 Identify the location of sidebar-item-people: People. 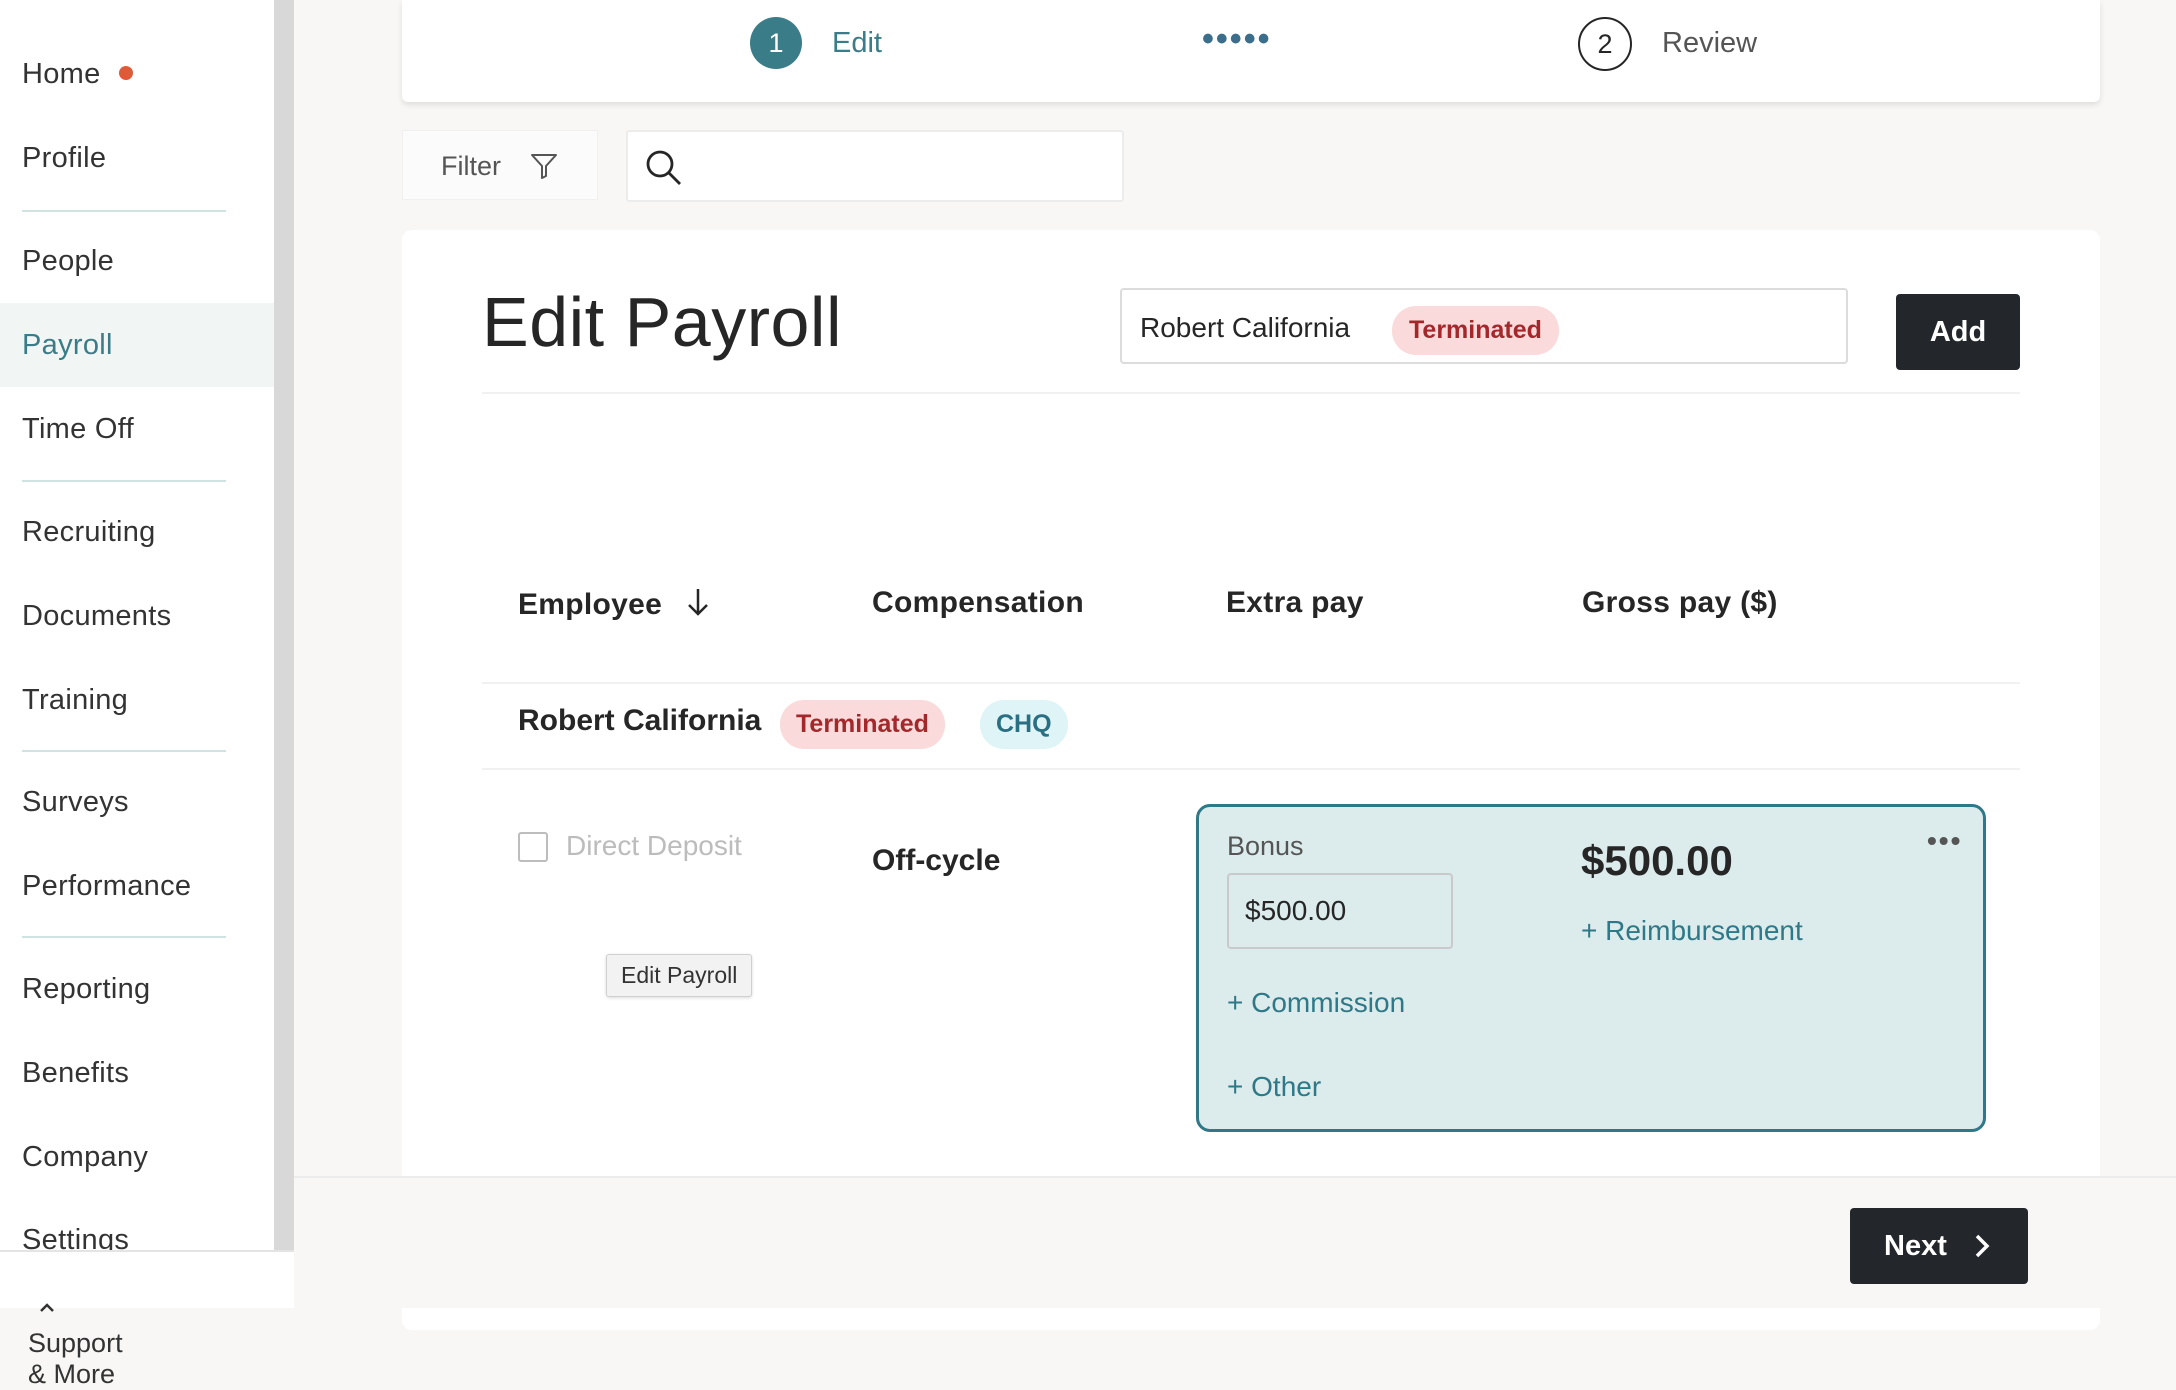
(68, 261).